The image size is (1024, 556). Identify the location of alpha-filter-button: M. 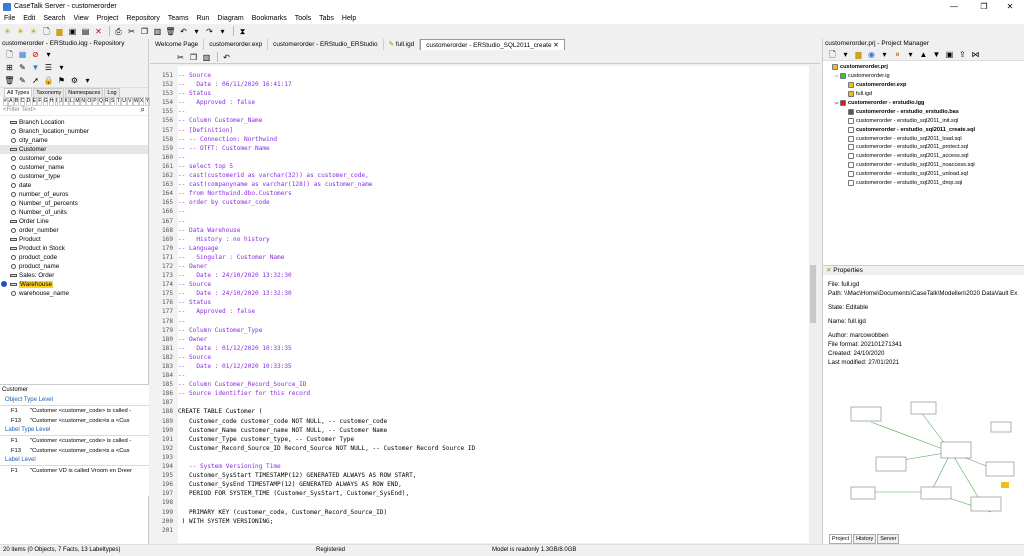
(77, 101).